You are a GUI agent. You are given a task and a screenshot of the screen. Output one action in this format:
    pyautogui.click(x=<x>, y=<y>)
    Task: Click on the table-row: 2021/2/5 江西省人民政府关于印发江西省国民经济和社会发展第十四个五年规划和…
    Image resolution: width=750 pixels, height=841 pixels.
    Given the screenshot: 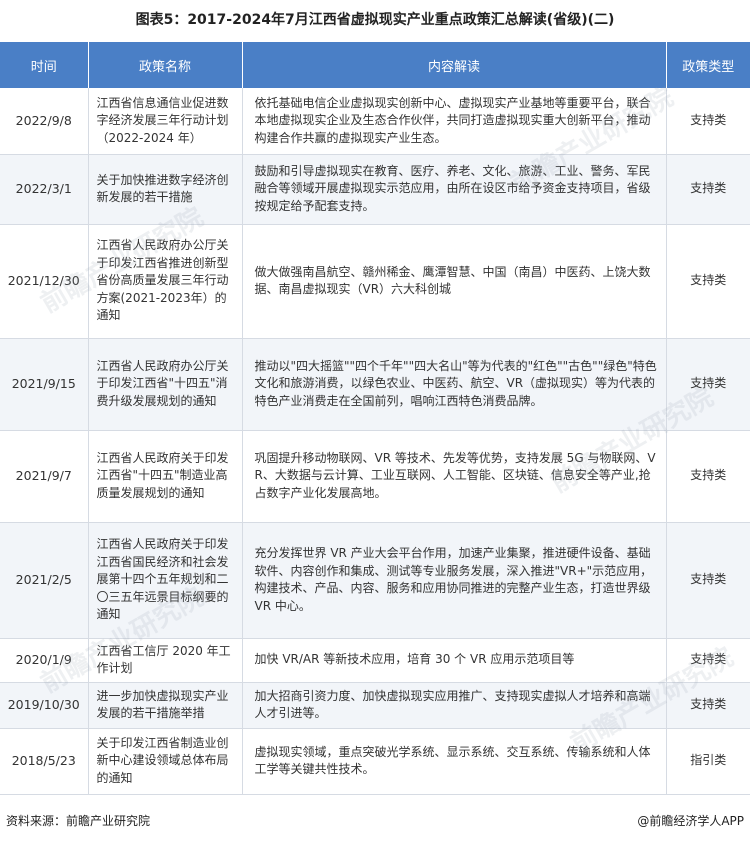 What is the action you would take?
    pyautogui.click(x=375, y=580)
    